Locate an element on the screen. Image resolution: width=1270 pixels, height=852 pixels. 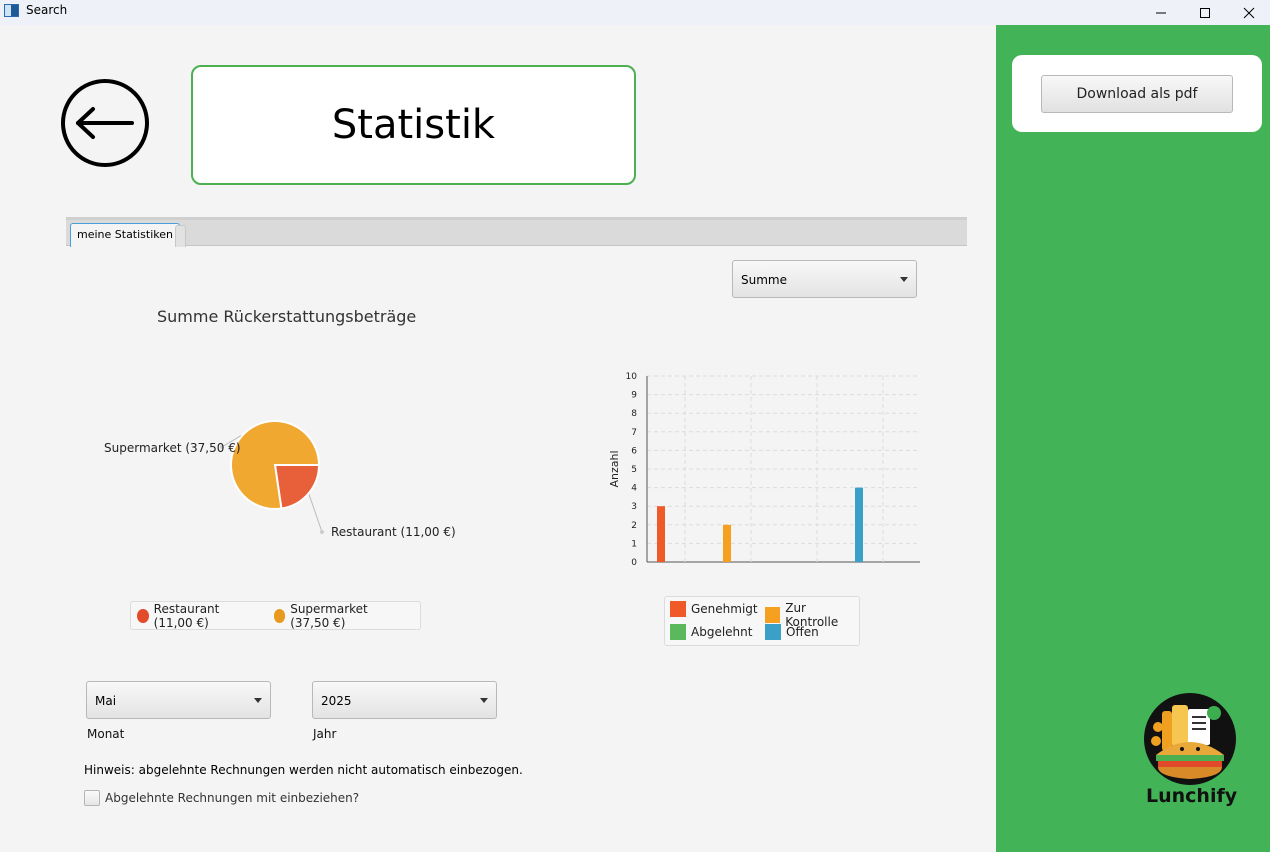
download-pdf-button: Download als pdf is located at coordinates (1137, 94).